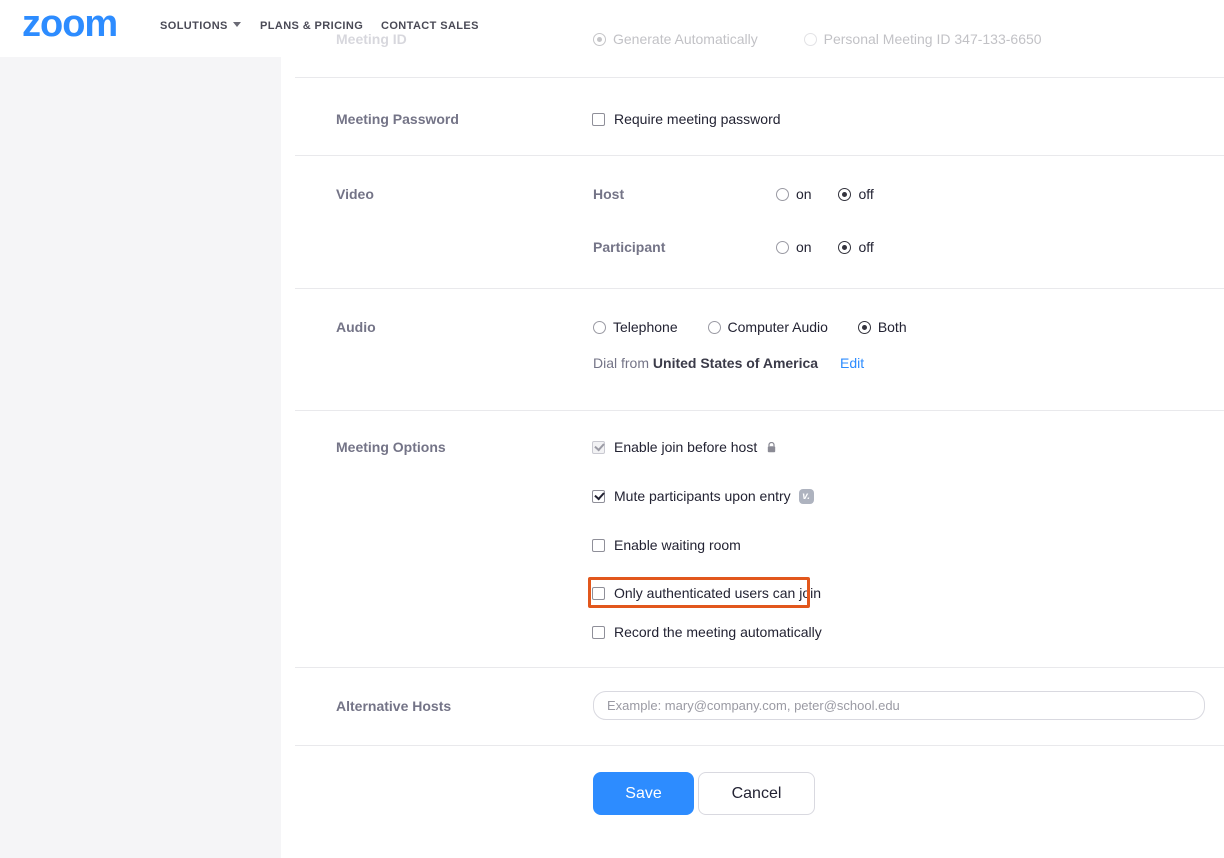  I want to click on enable-join-before-host-checkbox: Enable join before host, so click(684, 447).